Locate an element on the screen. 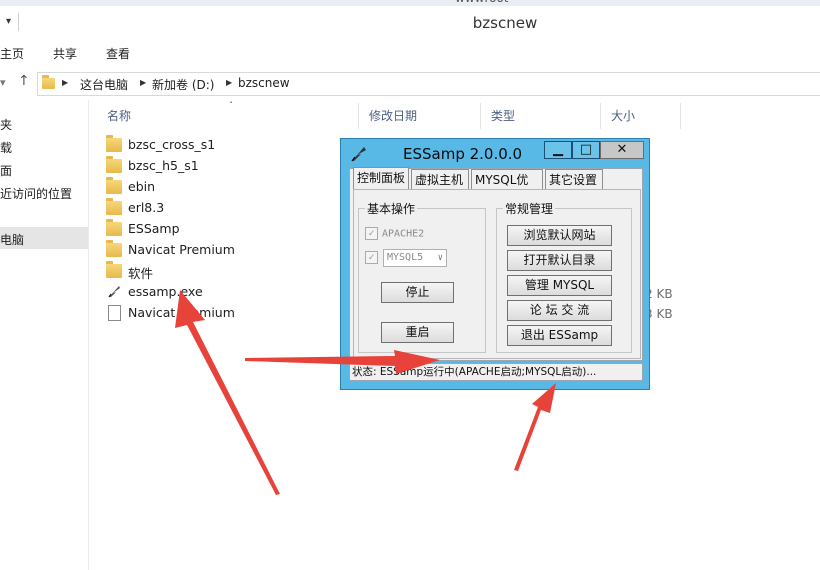 This screenshot has height=570, width=820. address-bar: ▶ 这台电脑 ▶ 新加卷 (D:) ▶ bzscnew is located at coordinates (428, 84).